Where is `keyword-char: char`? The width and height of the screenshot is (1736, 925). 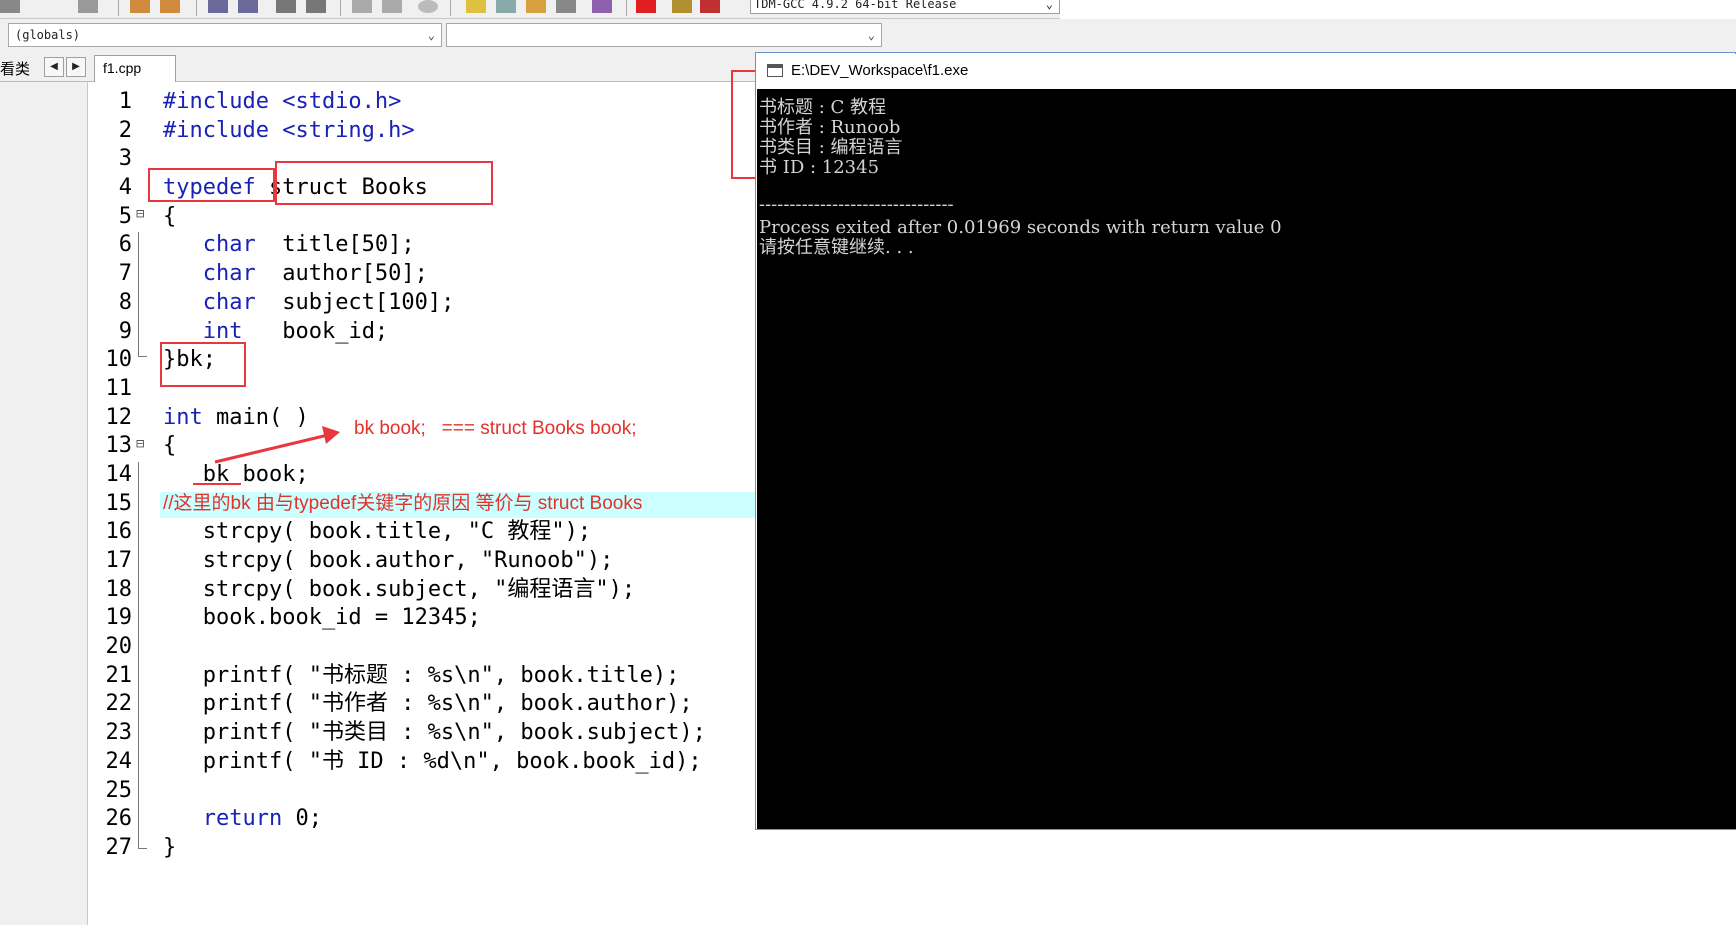
keyword-char: char is located at coordinates (209, 302).